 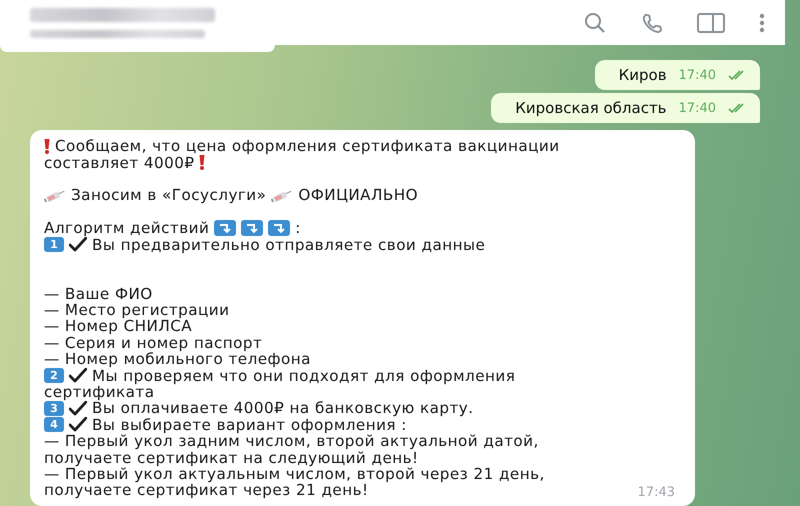 What do you see at coordinates (119, 162) in the screenshot?
I see `message-text: составляет 4000₽` at bounding box center [119, 162].